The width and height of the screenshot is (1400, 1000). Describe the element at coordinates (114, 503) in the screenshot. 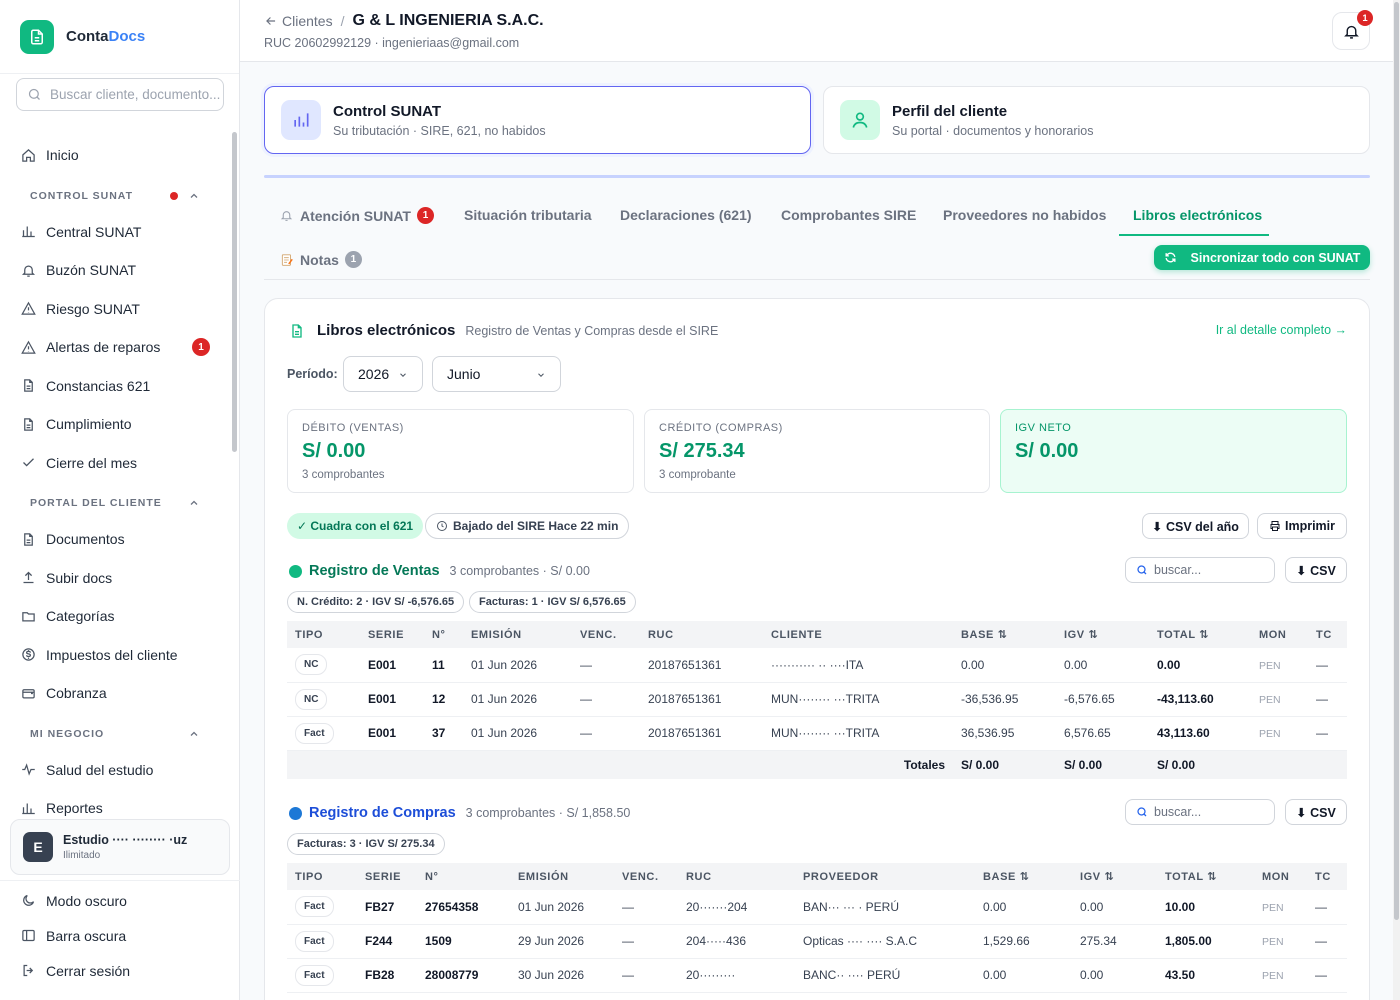

I see `section-portal-cliente: PORTAL DEL CLIENTE` at that location.